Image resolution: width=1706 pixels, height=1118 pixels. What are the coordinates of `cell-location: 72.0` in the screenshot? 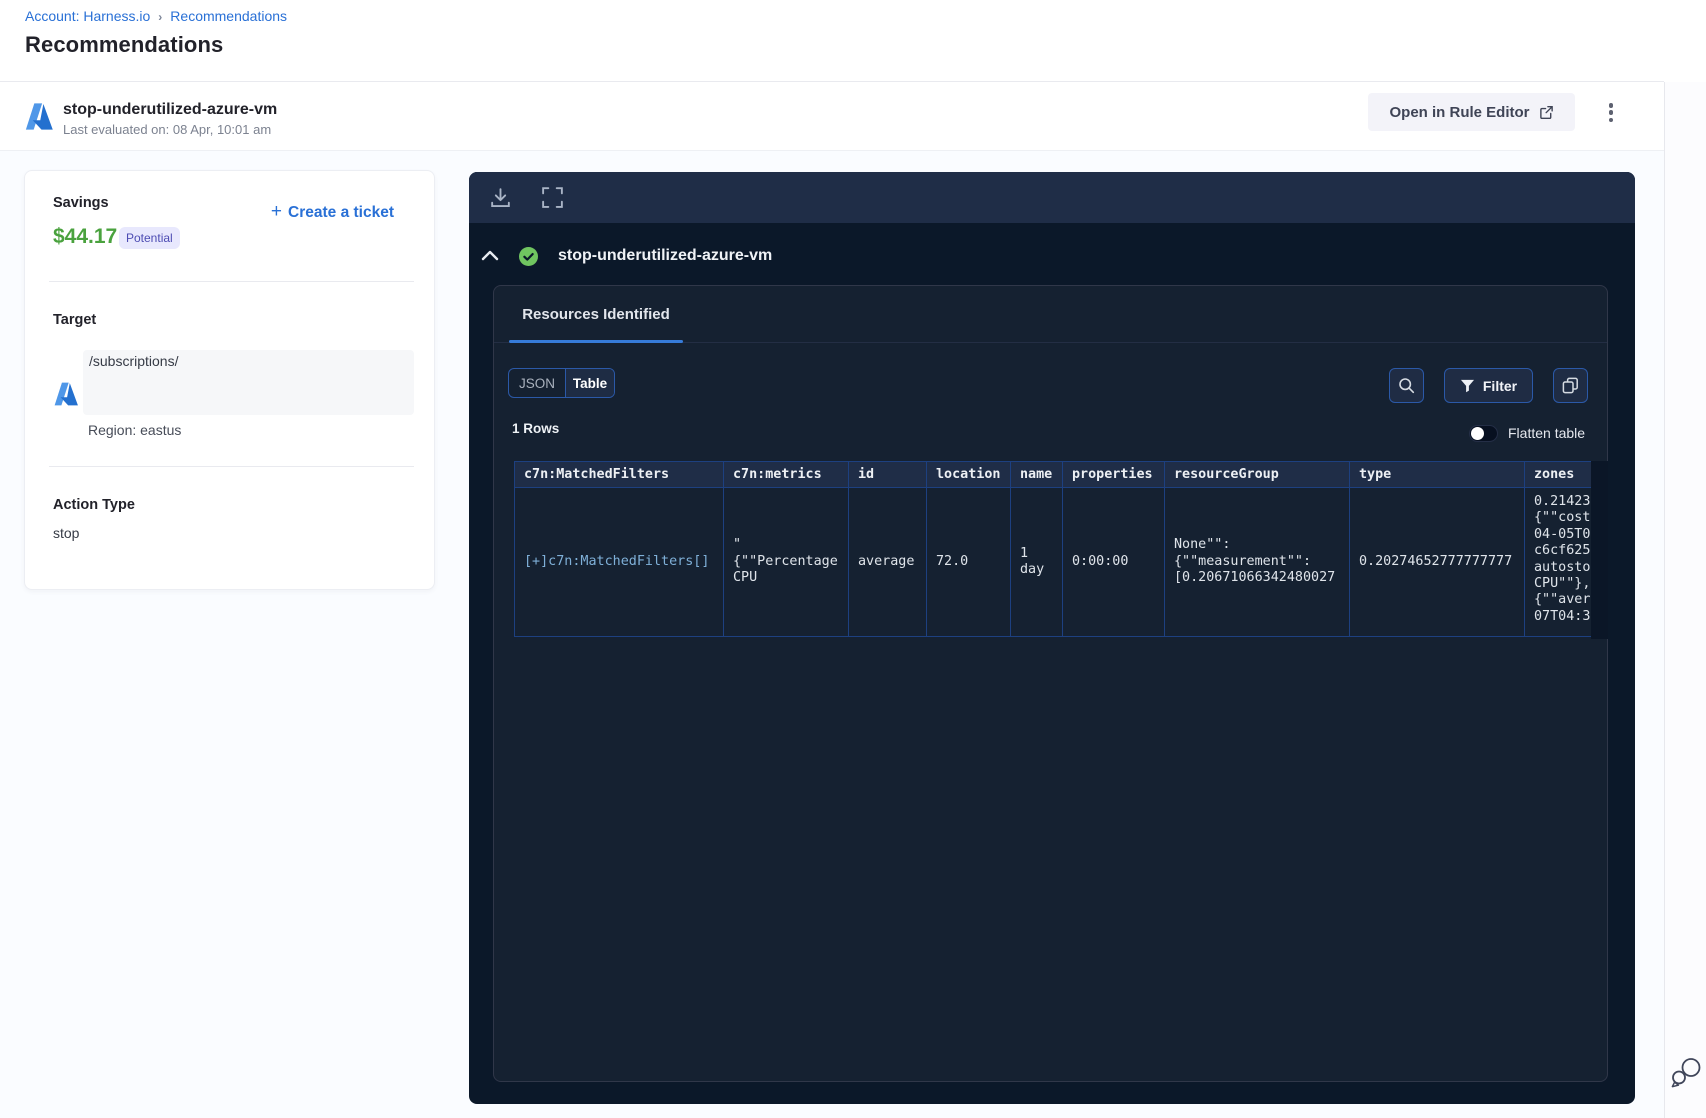 It's located at (968, 562).